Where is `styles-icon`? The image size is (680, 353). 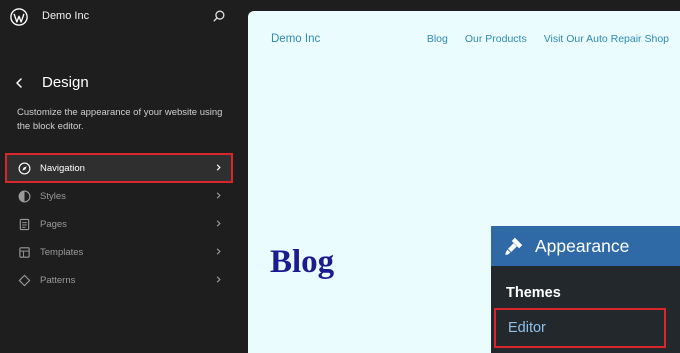 styles-icon is located at coordinates (24, 196).